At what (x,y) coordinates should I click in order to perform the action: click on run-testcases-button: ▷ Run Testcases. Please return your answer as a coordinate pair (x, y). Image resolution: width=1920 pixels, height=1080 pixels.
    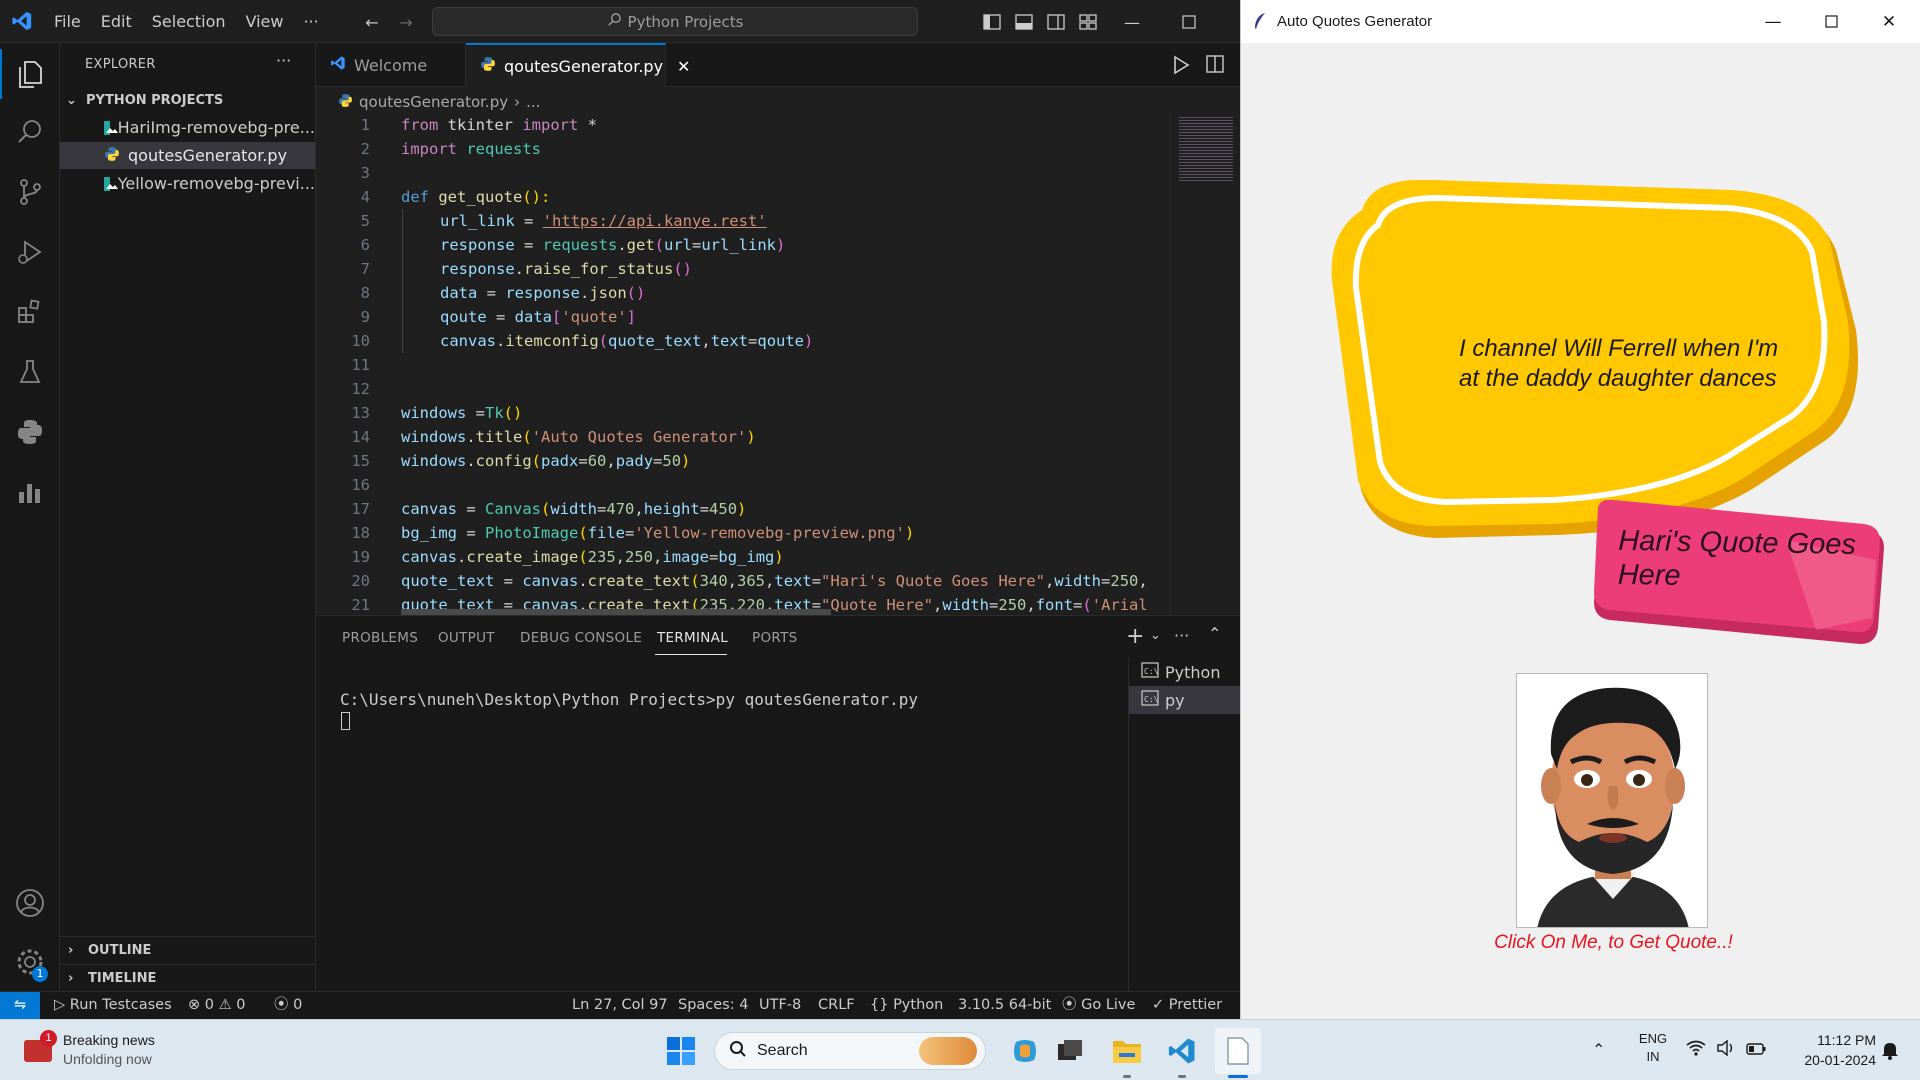
    Looking at the image, I should click on (113, 1005).